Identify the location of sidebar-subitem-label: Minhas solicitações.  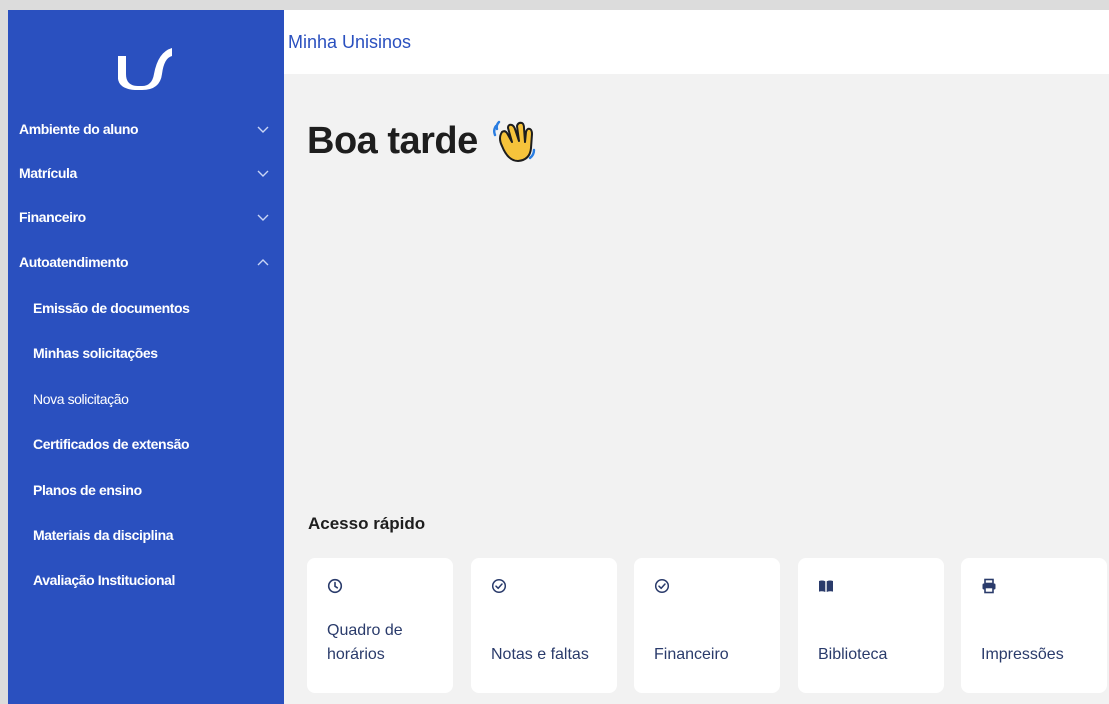
(95, 353).